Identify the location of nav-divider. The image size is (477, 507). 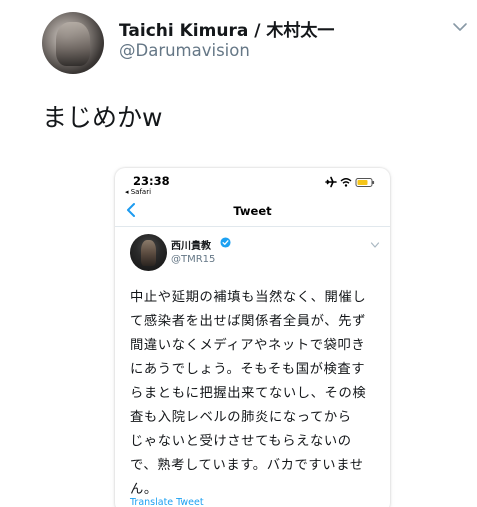
(252, 226).